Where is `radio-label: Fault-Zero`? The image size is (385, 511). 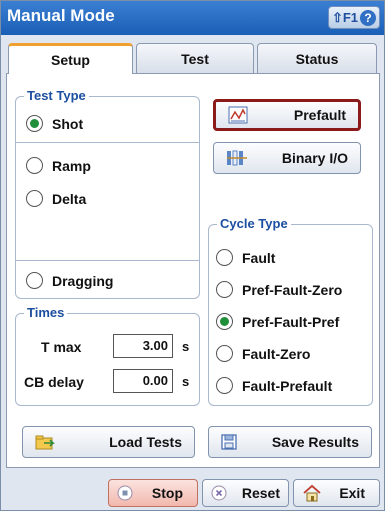 radio-label: Fault-Zero is located at coordinates (276, 353).